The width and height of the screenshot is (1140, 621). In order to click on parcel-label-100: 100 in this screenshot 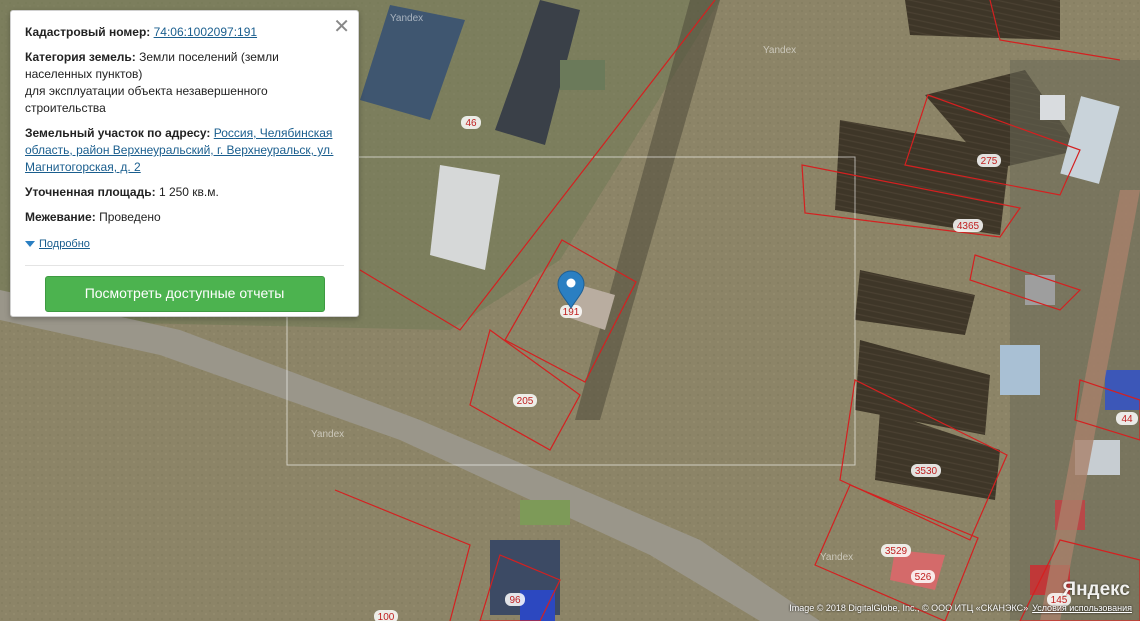, I will do `click(386, 615)`.